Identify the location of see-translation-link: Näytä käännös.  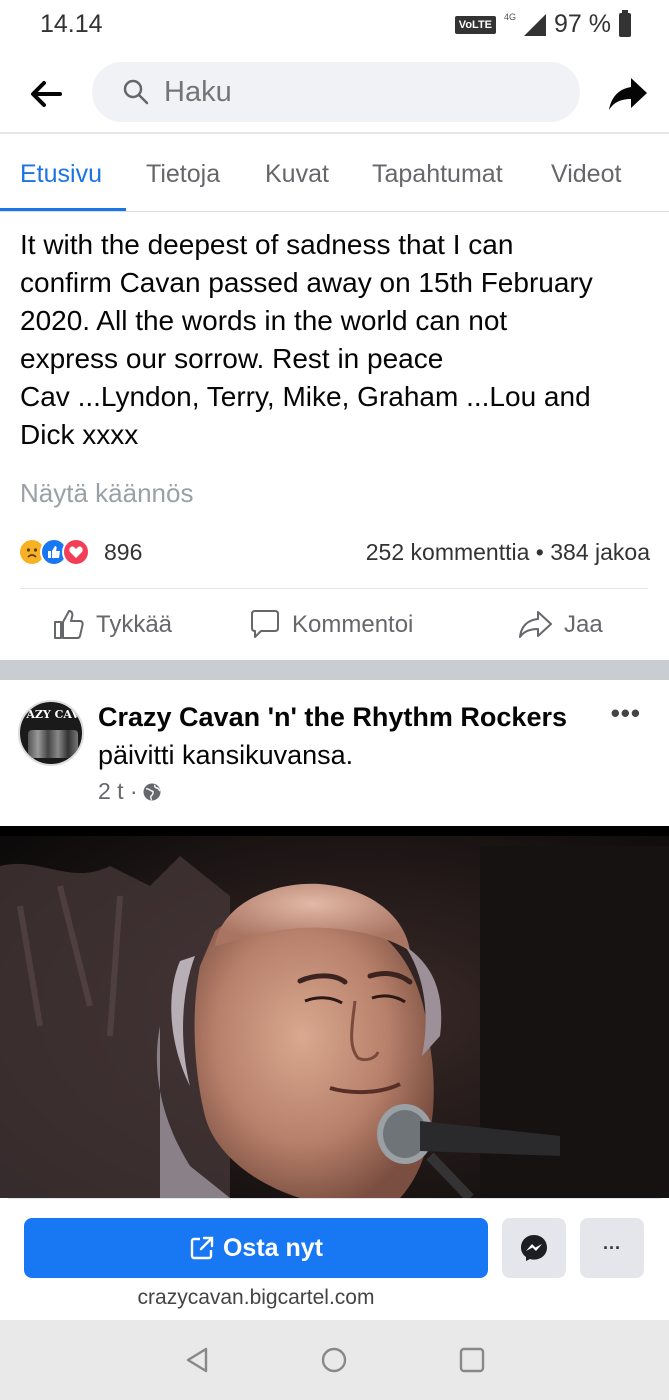
(106, 493).